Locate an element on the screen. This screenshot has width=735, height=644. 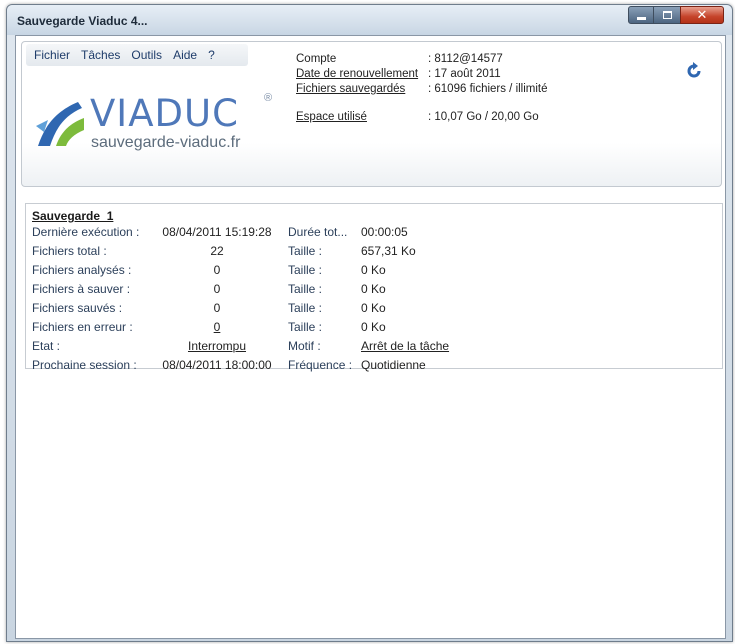
derniere-execution-value: 08/04/2011 15:19:28 is located at coordinates (217, 232).